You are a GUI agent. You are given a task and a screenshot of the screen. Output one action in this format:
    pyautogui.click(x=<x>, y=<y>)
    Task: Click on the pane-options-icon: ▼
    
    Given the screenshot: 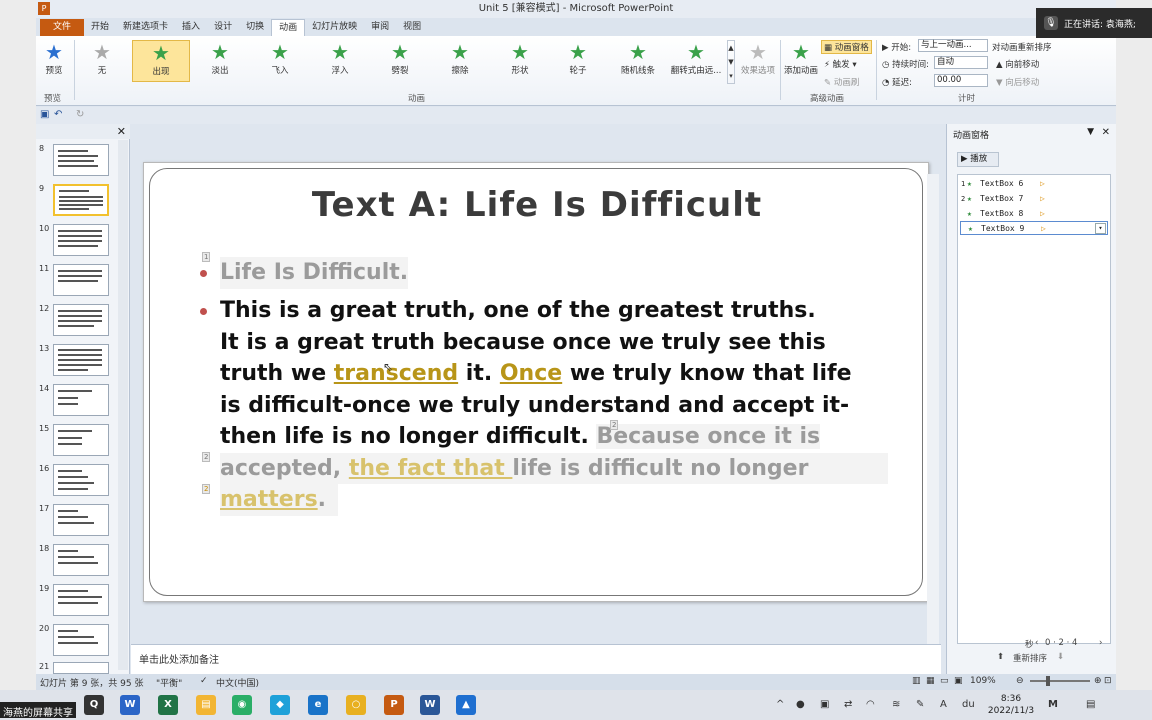 What is the action you would take?
    pyautogui.click(x=1090, y=132)
    